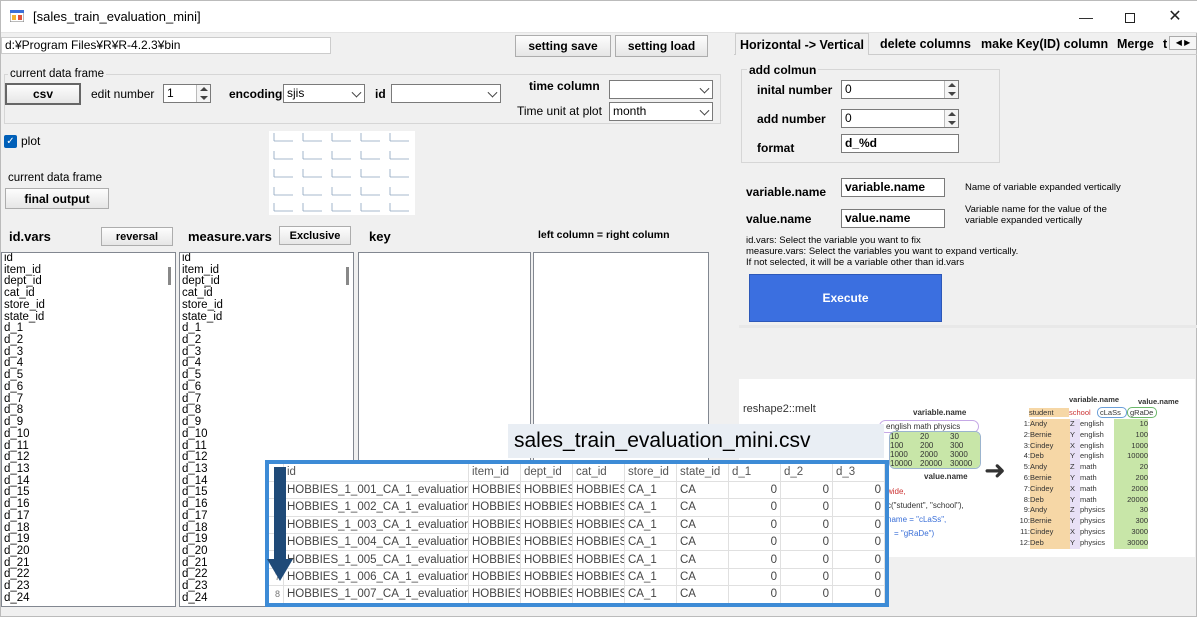 The height and width of the screenshot is (617, 1197). What do you see at coordinates (88, 329) in the screenshot?
I see `id-vars-list-item: d_1` at bounding box center [88, 329].